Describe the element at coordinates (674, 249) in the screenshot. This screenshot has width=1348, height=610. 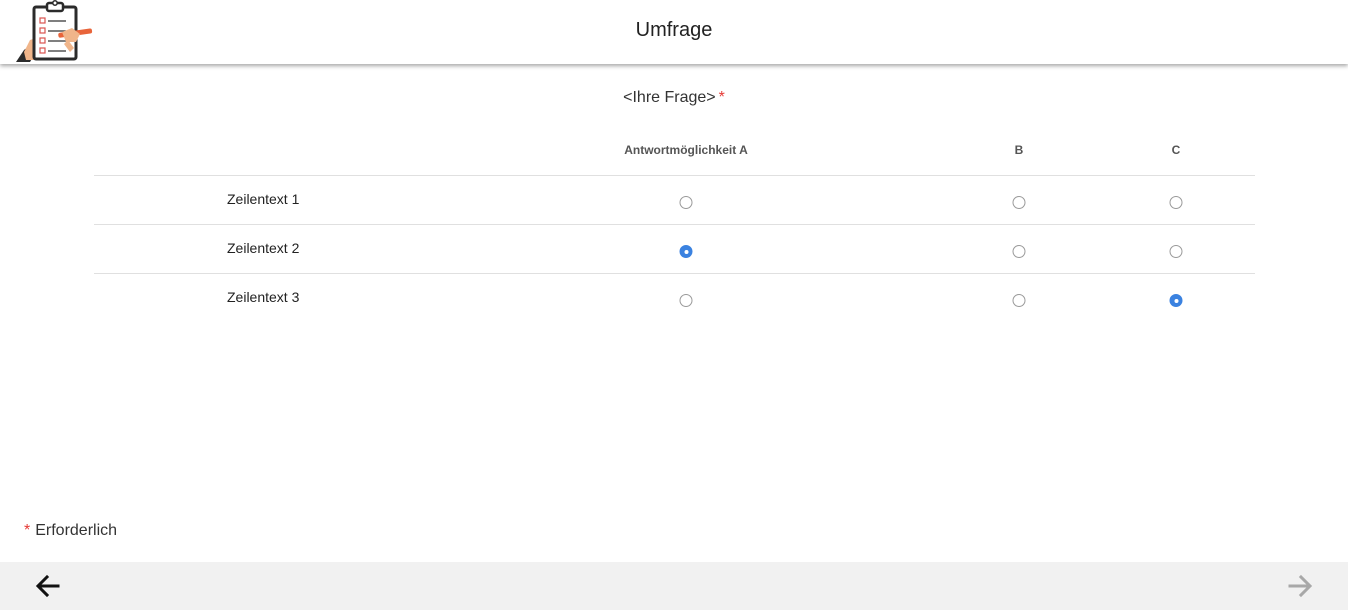
I see `matrix-row-2: Zeilentext 2` at that location.